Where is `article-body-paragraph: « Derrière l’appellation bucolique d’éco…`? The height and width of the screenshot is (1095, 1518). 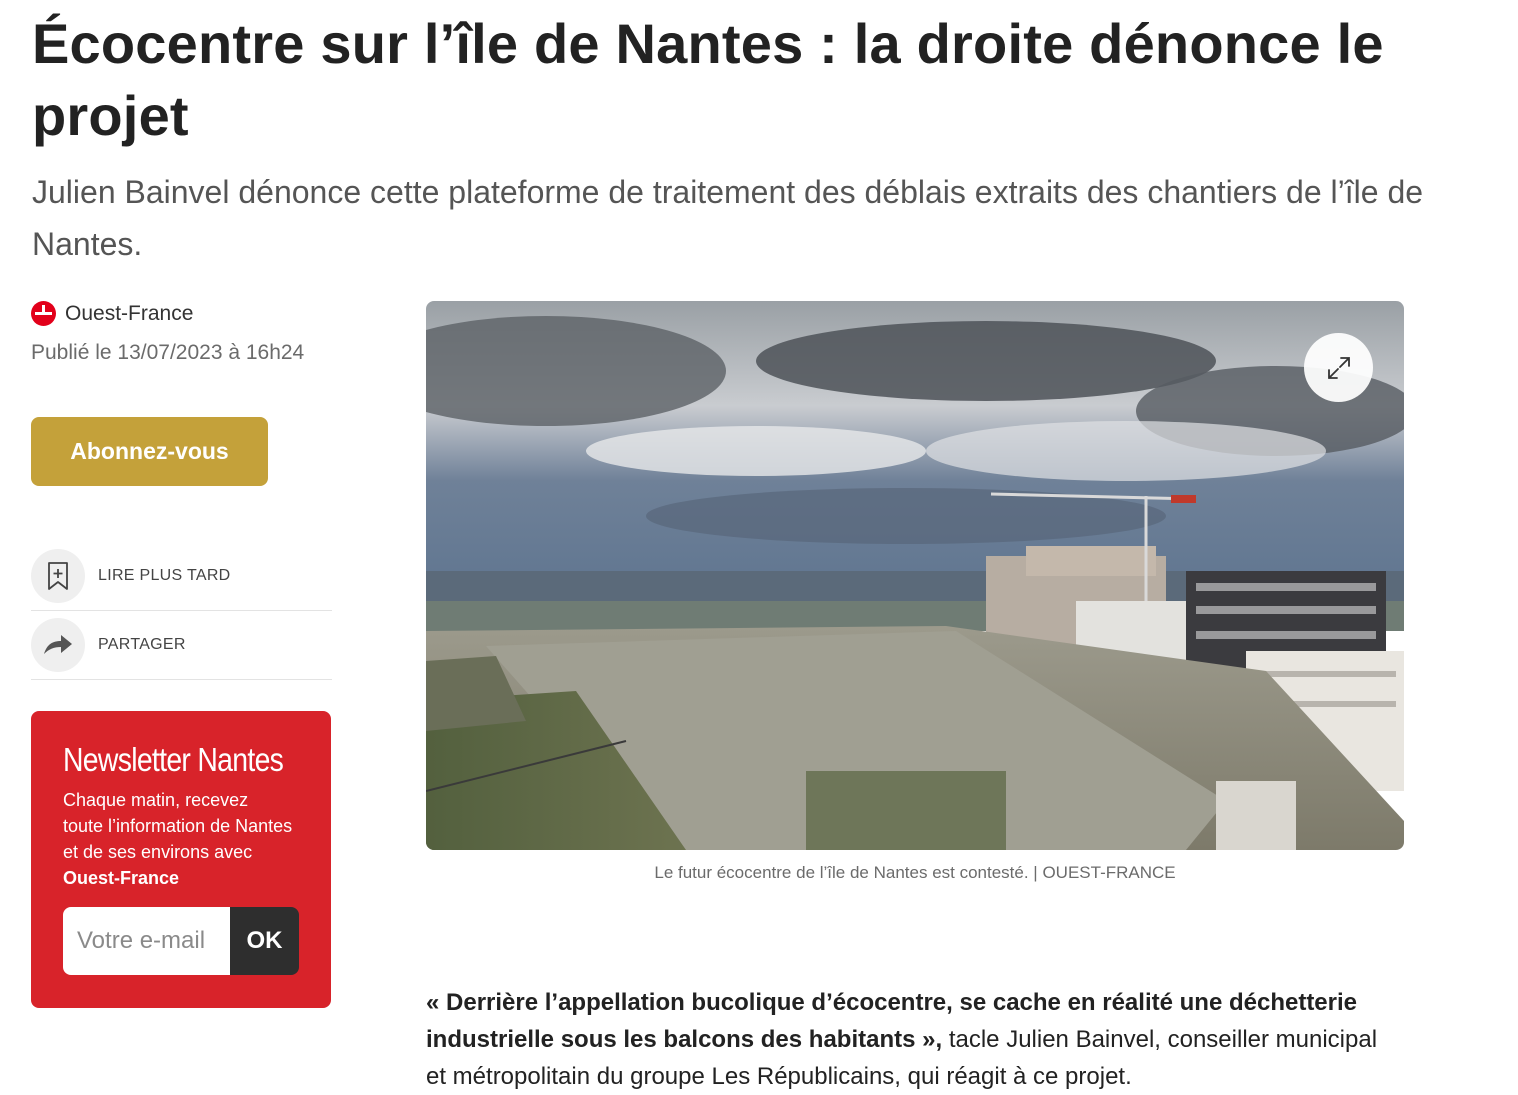
article-body-paragraph: « Derrière l’appellation bucolique d’éco… is located at coordinates (906, 1039).